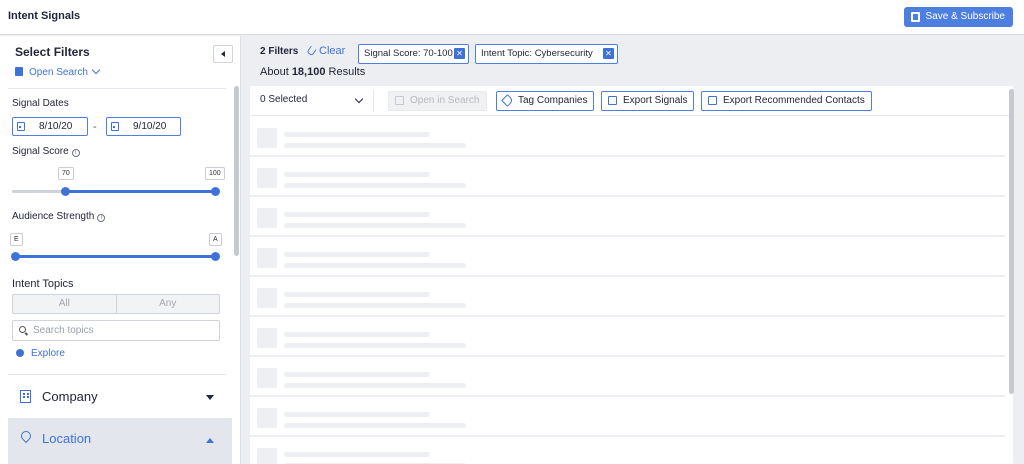 The image size is (1024, 464). What do you see at coordinates (786, 101) in the screenshot?
I see `export-contacts-button: Export Recommended Contacts` at bounding box center [786, 101].